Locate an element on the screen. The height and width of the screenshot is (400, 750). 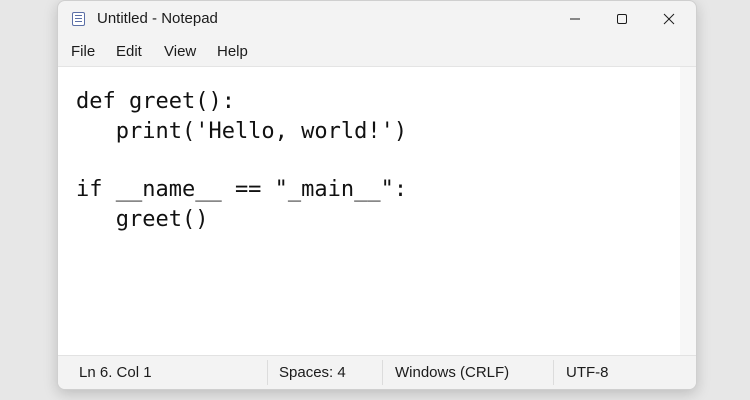
code-line-2: print('Hello, world!') is located at coordinates (242, 131).